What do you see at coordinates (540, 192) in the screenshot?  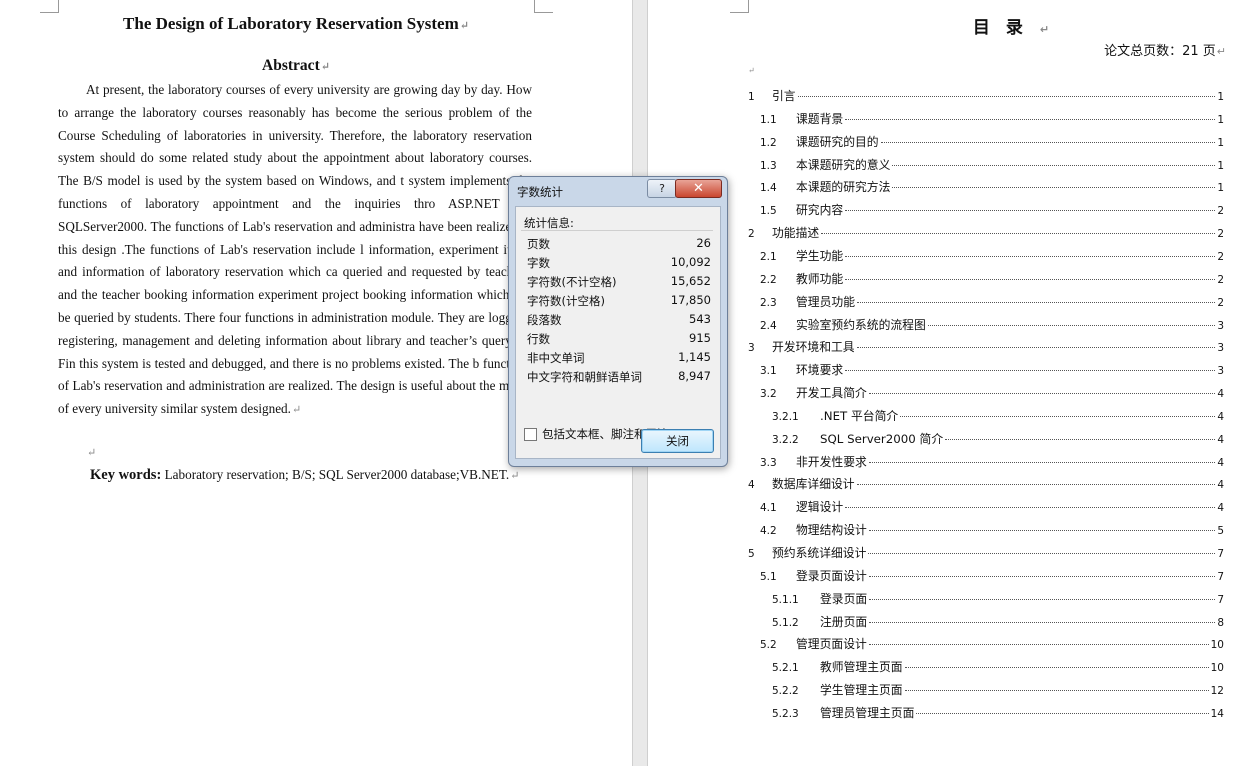 I see `dialog-title: 字数统计` at bounding box center [540, 192].